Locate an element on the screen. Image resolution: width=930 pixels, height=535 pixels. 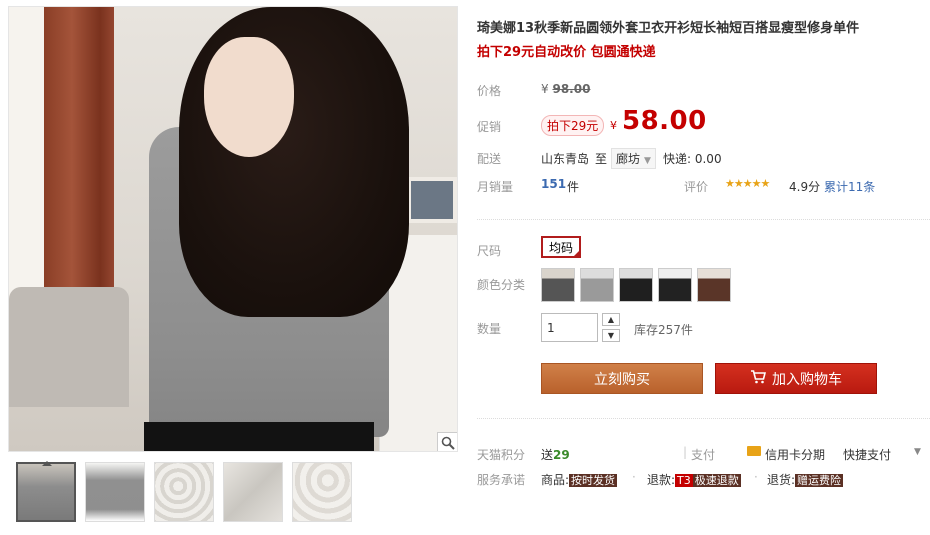
model-hair is located at coordinates (294, 162).